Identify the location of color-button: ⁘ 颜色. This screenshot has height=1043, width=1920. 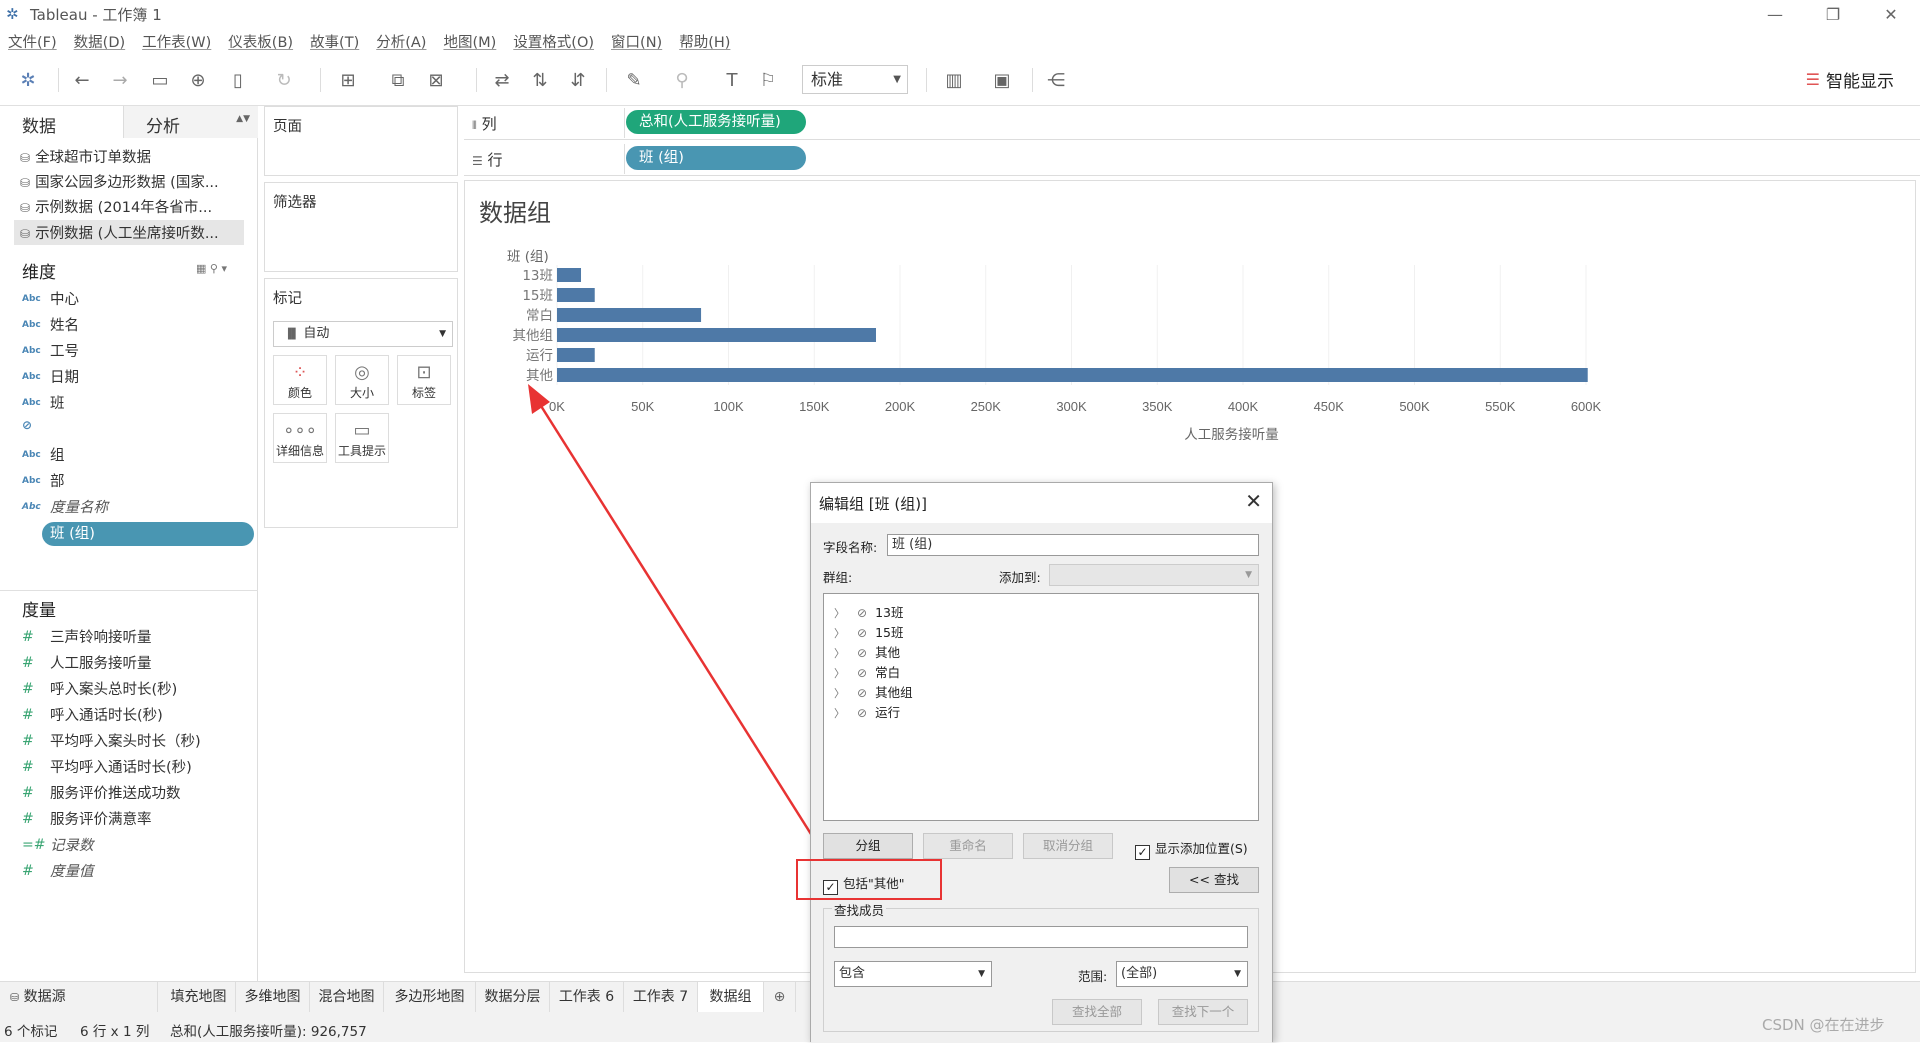
(300, 380).